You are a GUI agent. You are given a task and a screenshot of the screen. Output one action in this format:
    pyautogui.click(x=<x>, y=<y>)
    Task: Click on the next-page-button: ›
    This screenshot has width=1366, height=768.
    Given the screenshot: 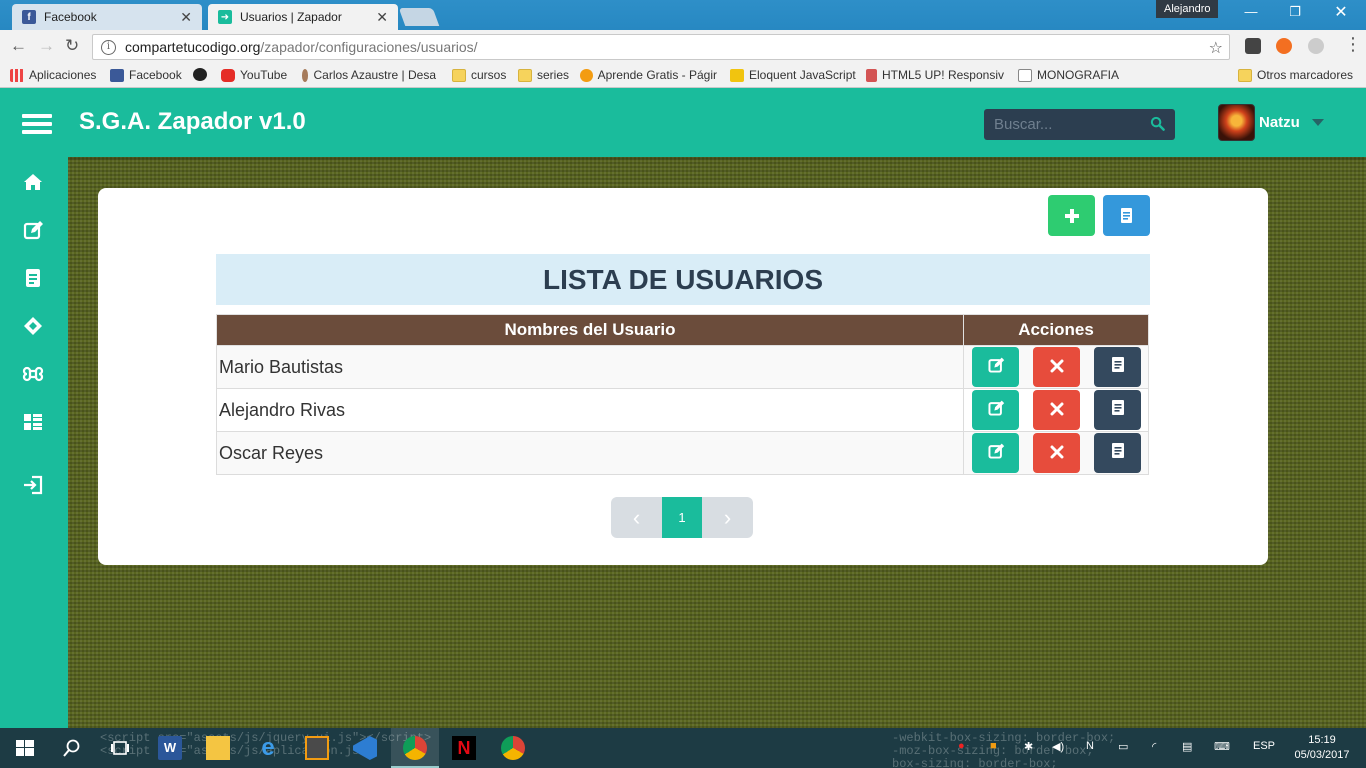 What is the action you would take?
    pyautogui.click(x=727, y=517)
    